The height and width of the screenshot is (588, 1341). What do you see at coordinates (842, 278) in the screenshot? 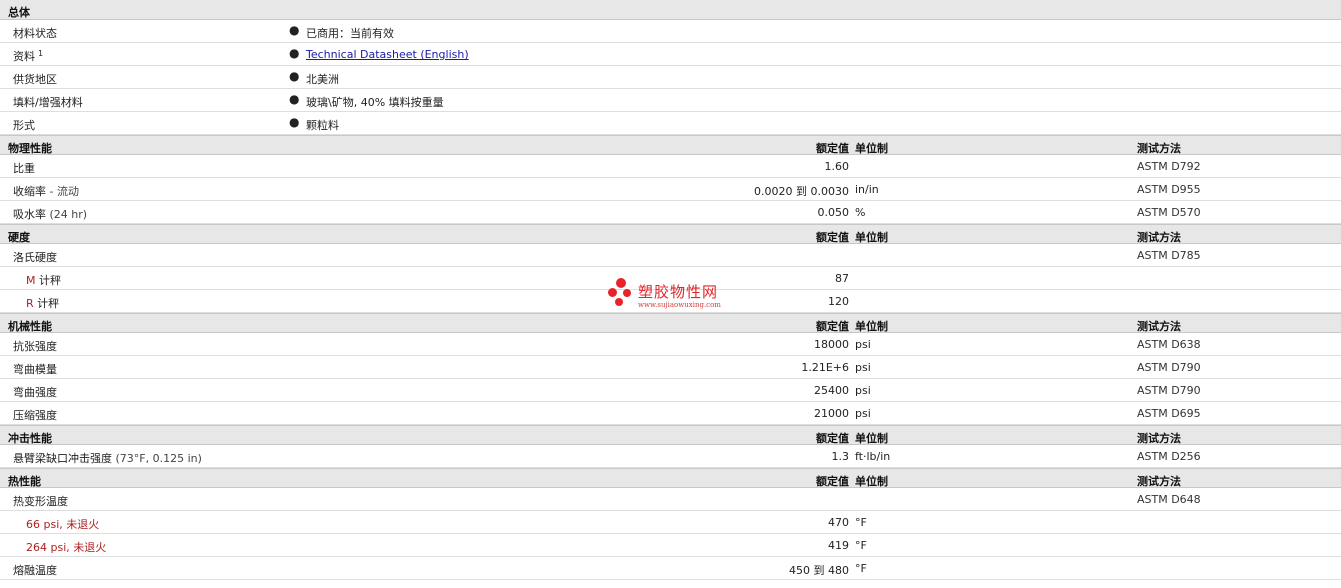
I see `property-value: 87` at bounding box center [842, 278].